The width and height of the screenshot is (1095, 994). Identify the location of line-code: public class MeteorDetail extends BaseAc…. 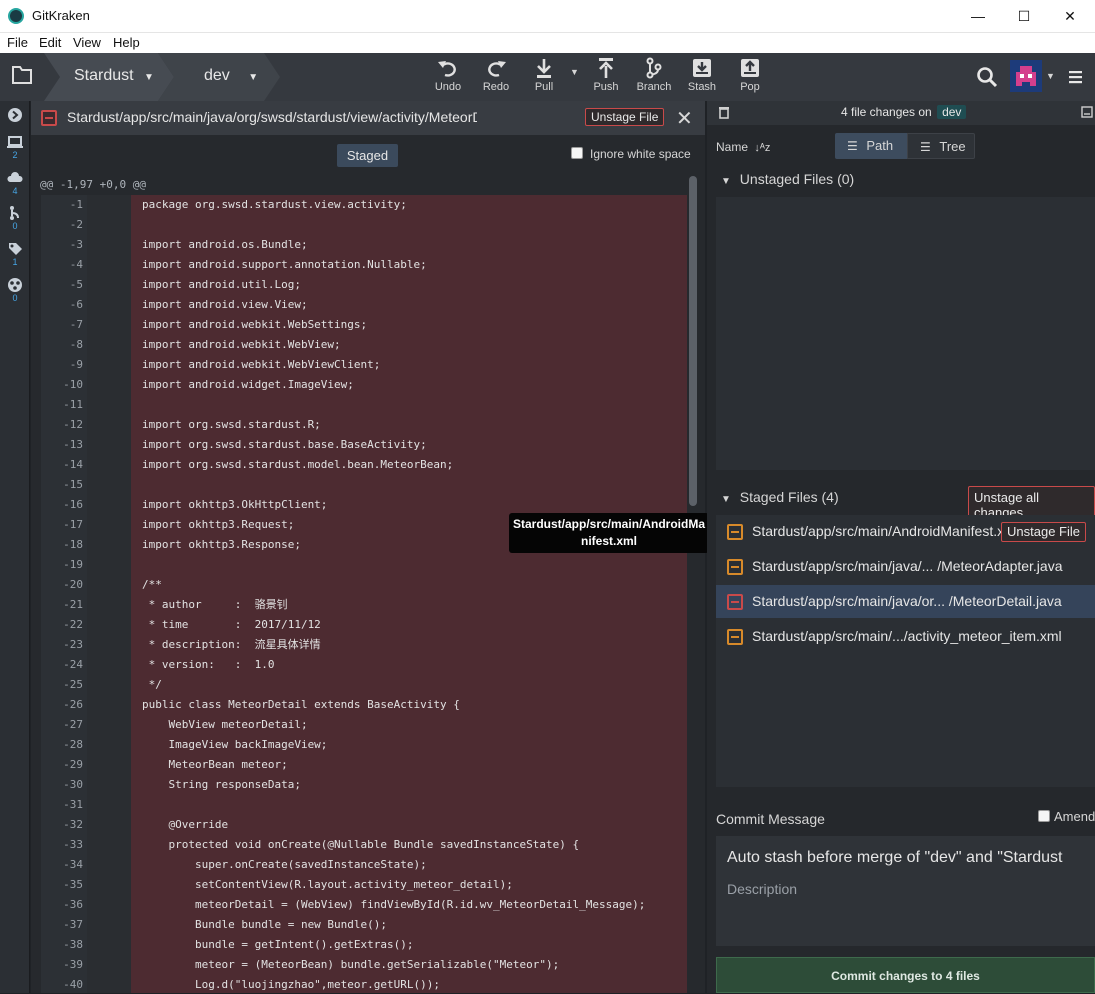
(301, 704).